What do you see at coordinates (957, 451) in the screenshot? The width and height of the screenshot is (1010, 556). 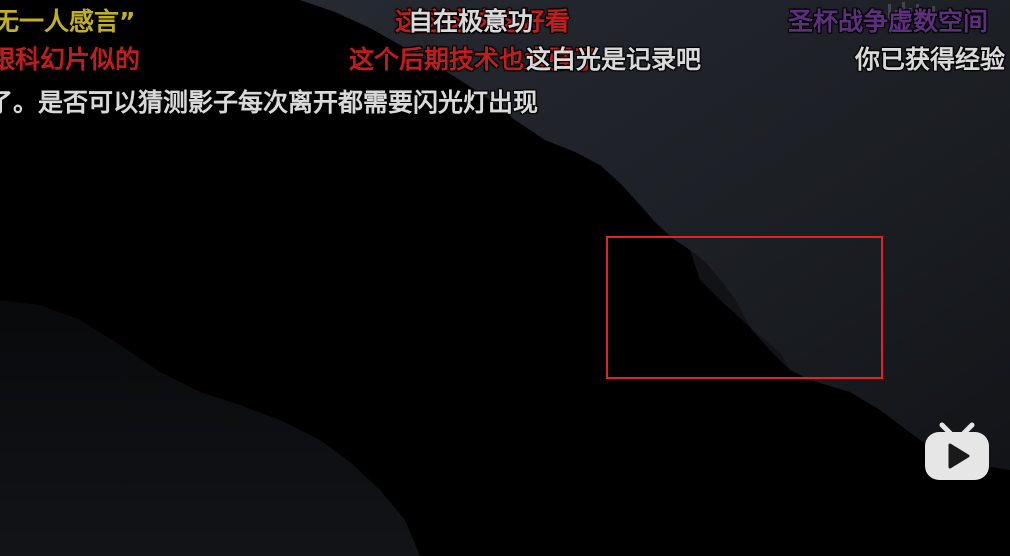 I see `bilibili-tv-play-icon` at bounding box center [957, 451].